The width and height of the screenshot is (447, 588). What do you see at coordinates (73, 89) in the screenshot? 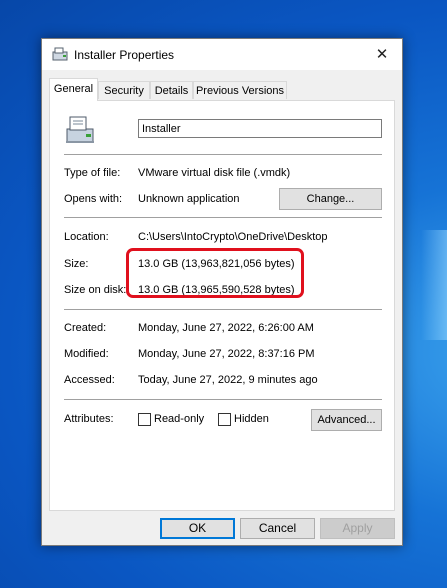
I see `tab-general: General` at bounding box center [73, 89].